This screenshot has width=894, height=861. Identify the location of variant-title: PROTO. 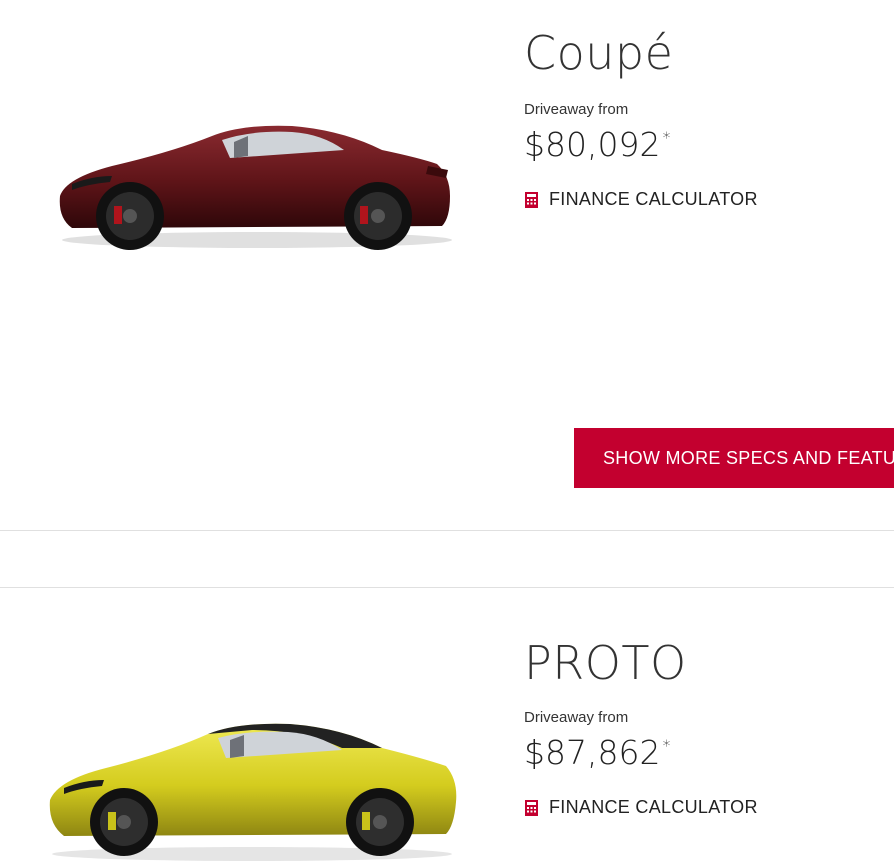
(605, 663).